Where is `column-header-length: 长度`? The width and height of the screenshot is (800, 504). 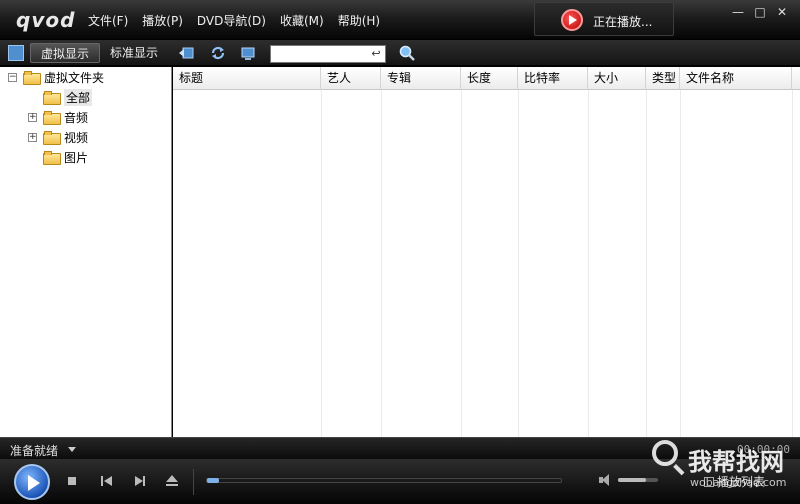
column-header-length: 长度 is located at coordinates (489, 78).